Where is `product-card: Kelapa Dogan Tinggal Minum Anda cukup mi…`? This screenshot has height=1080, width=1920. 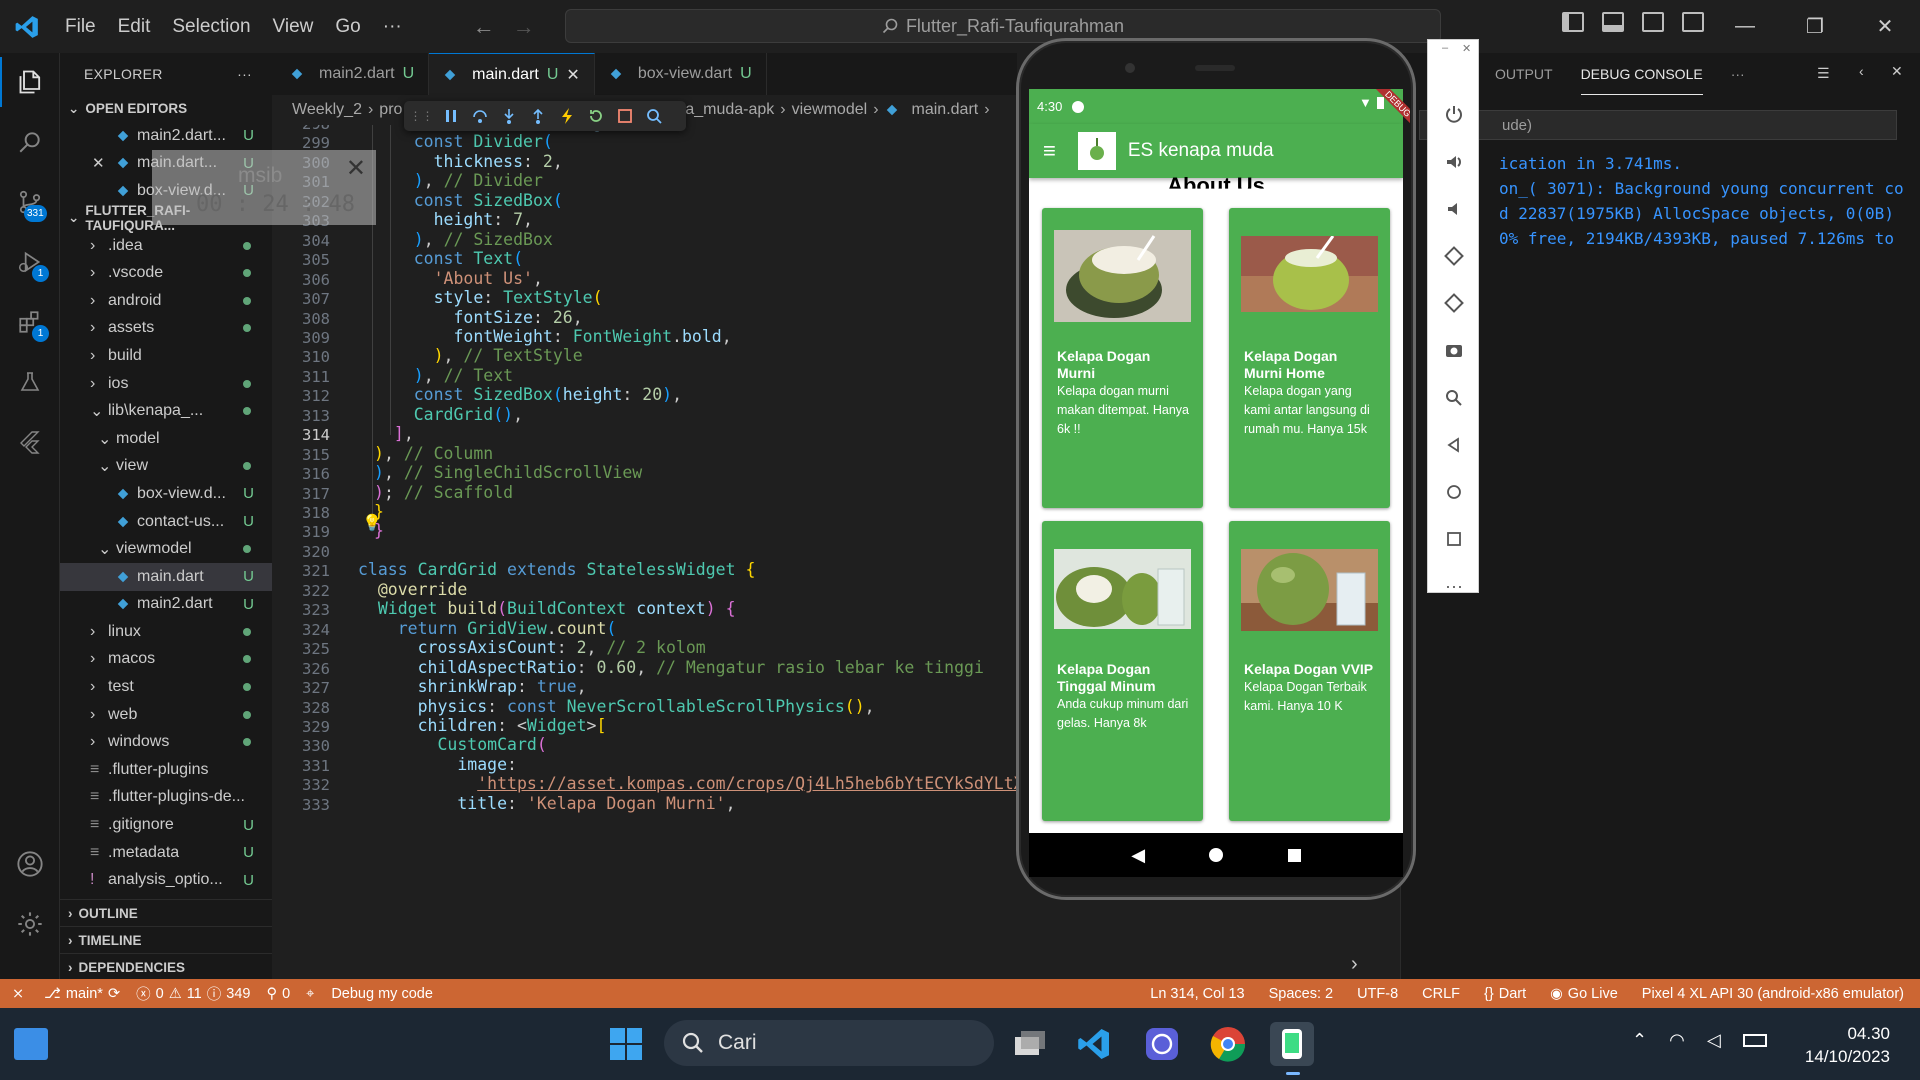
product-card: Kelapa Dogan Tinggal Minum Anda cukup mi… is located at coordinates (1122, 671).